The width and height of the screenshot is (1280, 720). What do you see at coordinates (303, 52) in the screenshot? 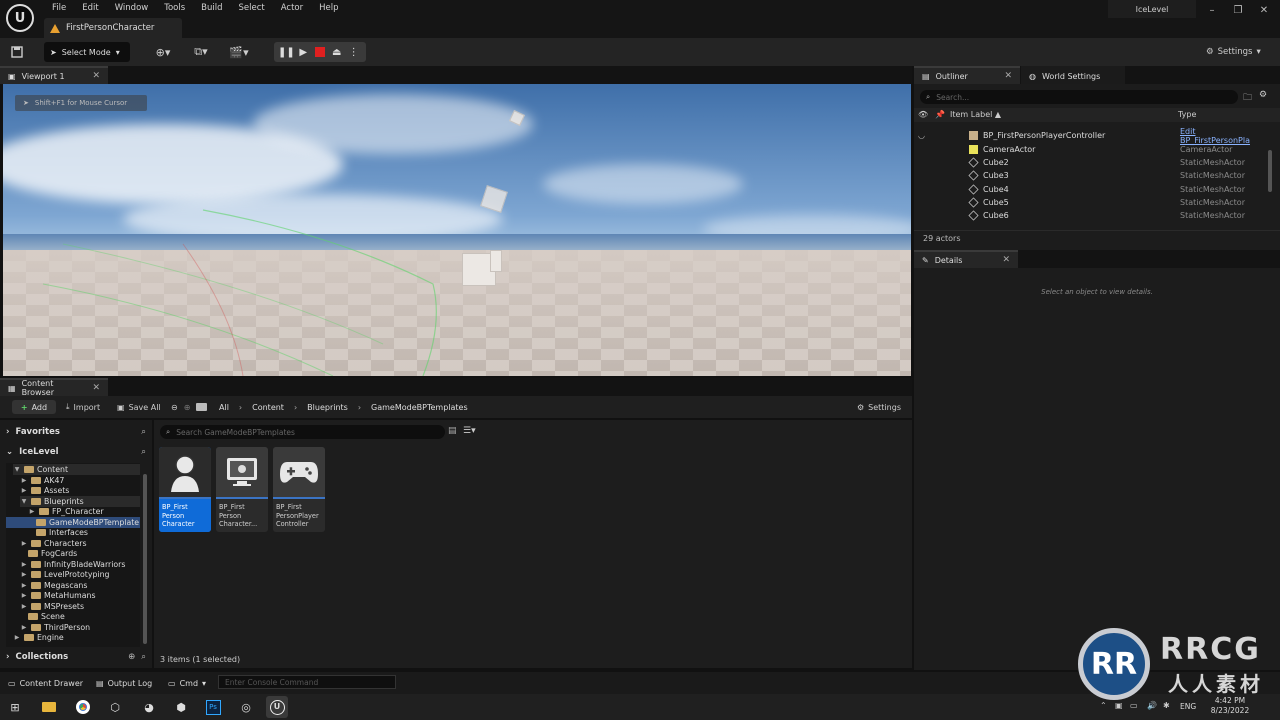
I see `step-icon: ▶` at bounding box center [303, 52].